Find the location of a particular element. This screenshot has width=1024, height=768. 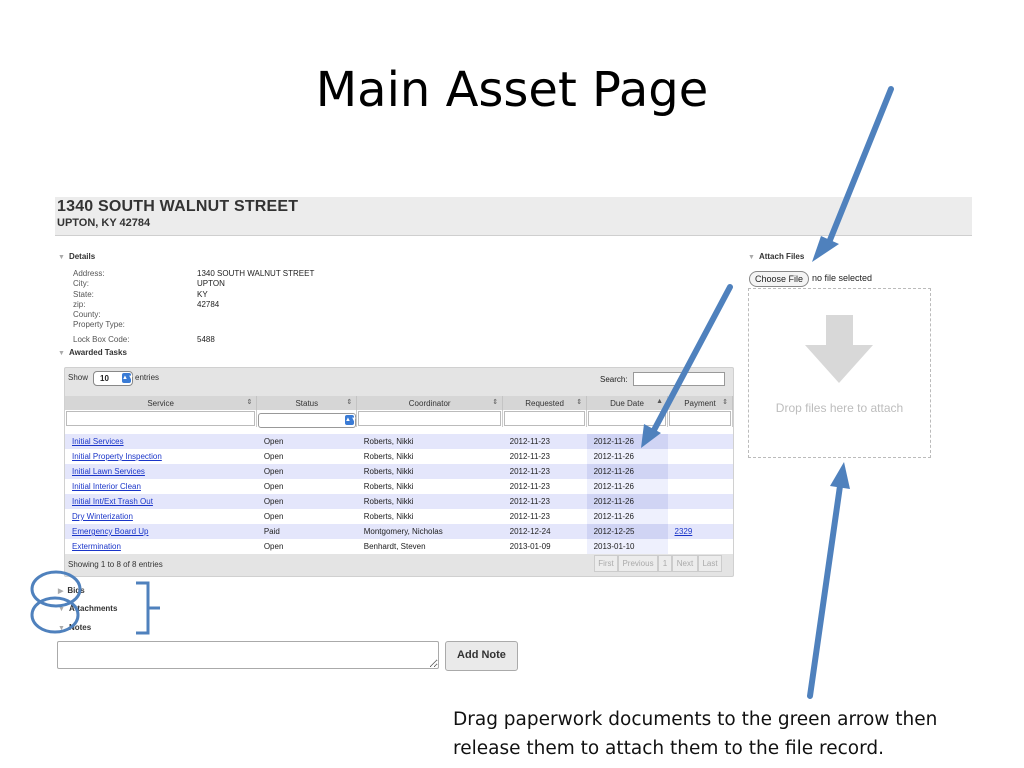

detail-value: 5488 is located at coordinates (206, 339).